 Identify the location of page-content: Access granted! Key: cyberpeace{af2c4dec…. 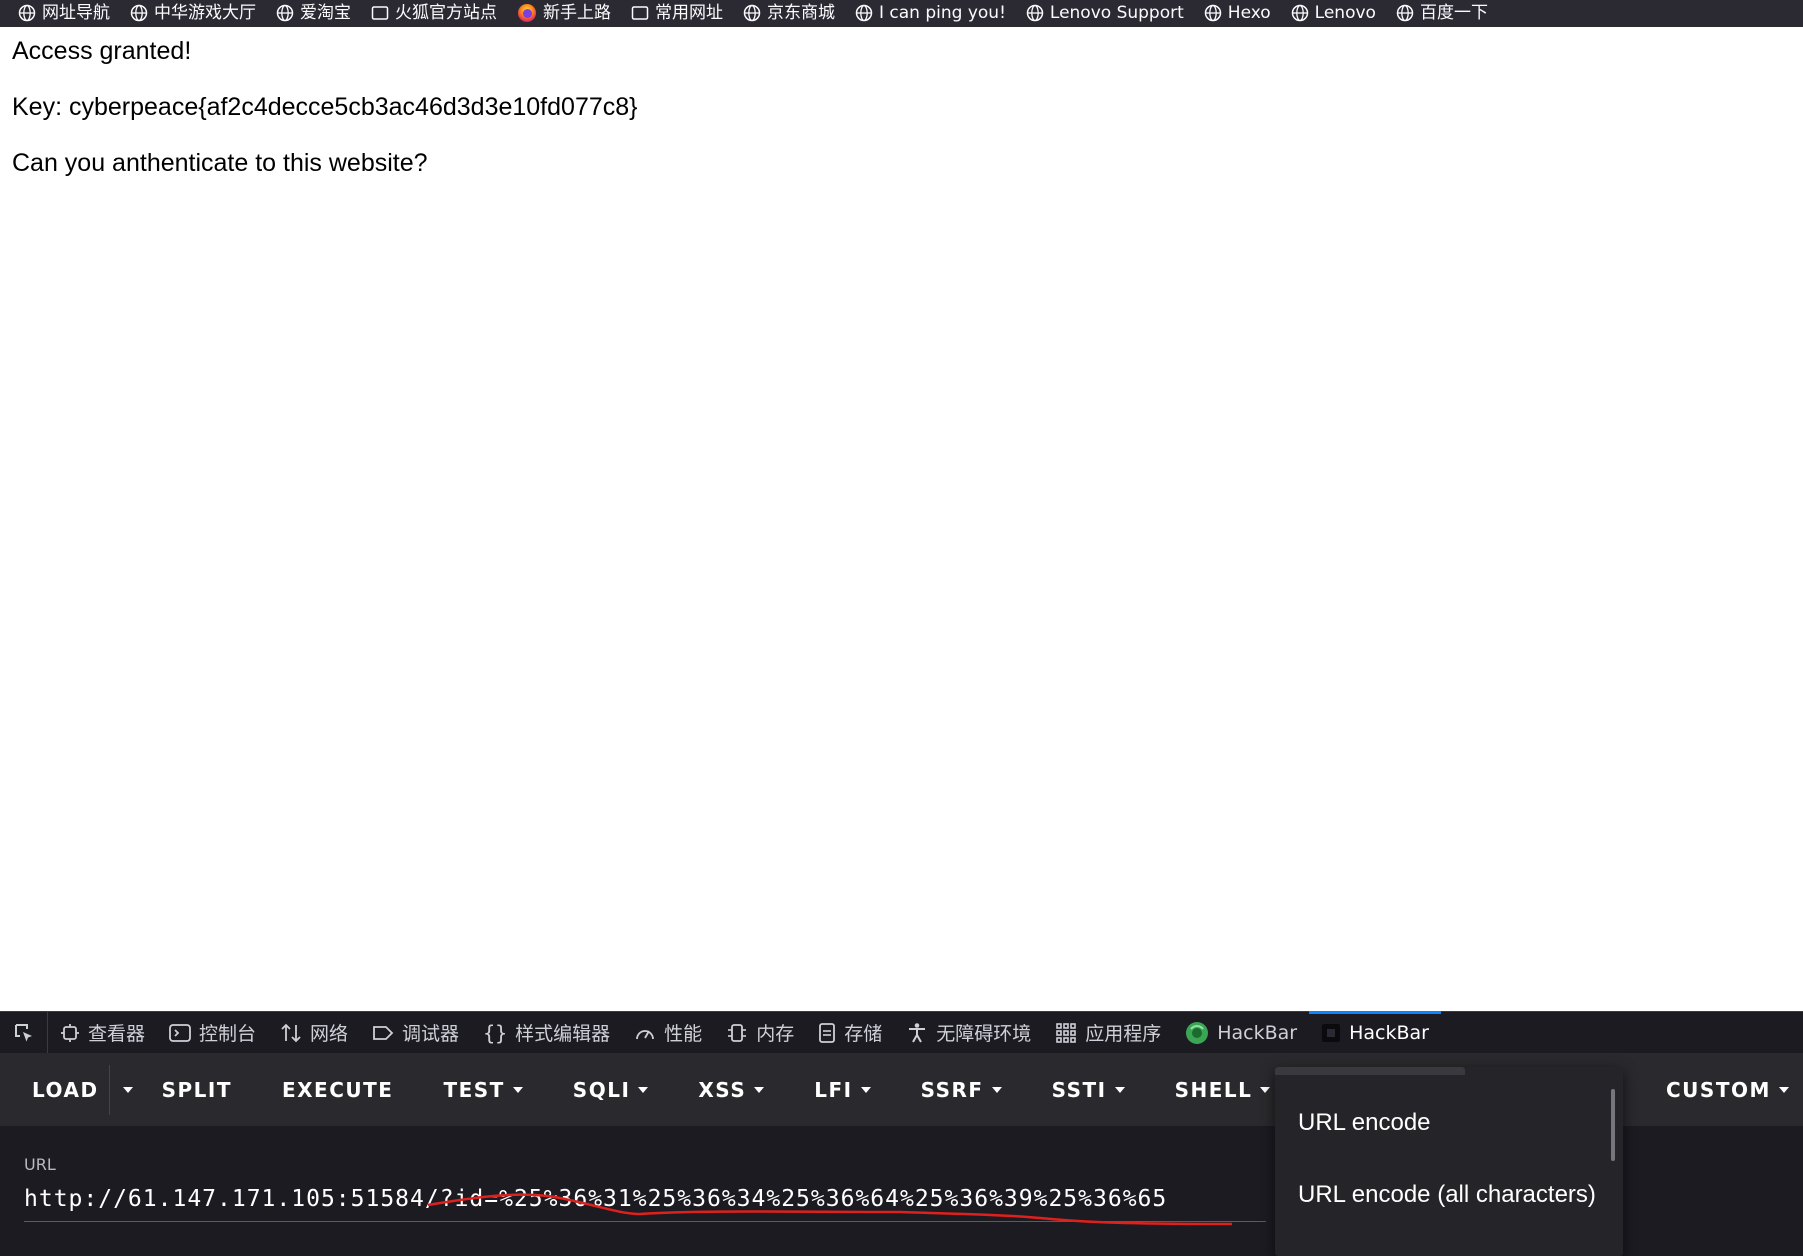
(325, 120).